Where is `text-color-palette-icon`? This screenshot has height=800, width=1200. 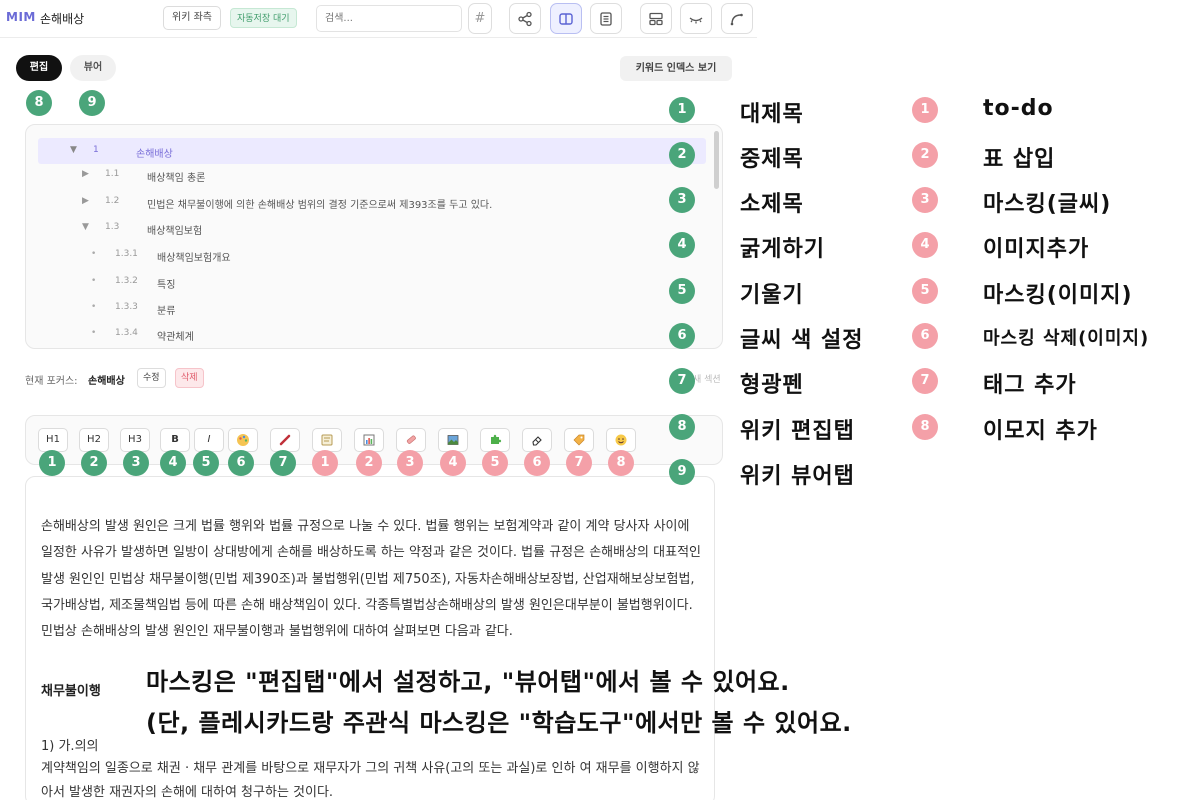 text-color-palette-icon is located at coordinates (243, 440).